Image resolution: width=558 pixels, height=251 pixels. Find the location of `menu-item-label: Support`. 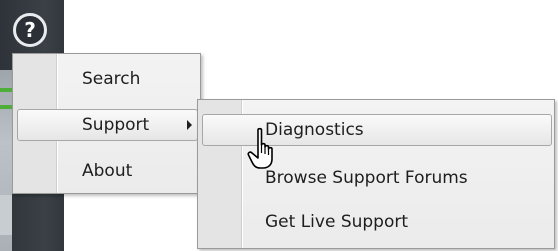

menu-item-label: Support is located at coordinates (116, 125).